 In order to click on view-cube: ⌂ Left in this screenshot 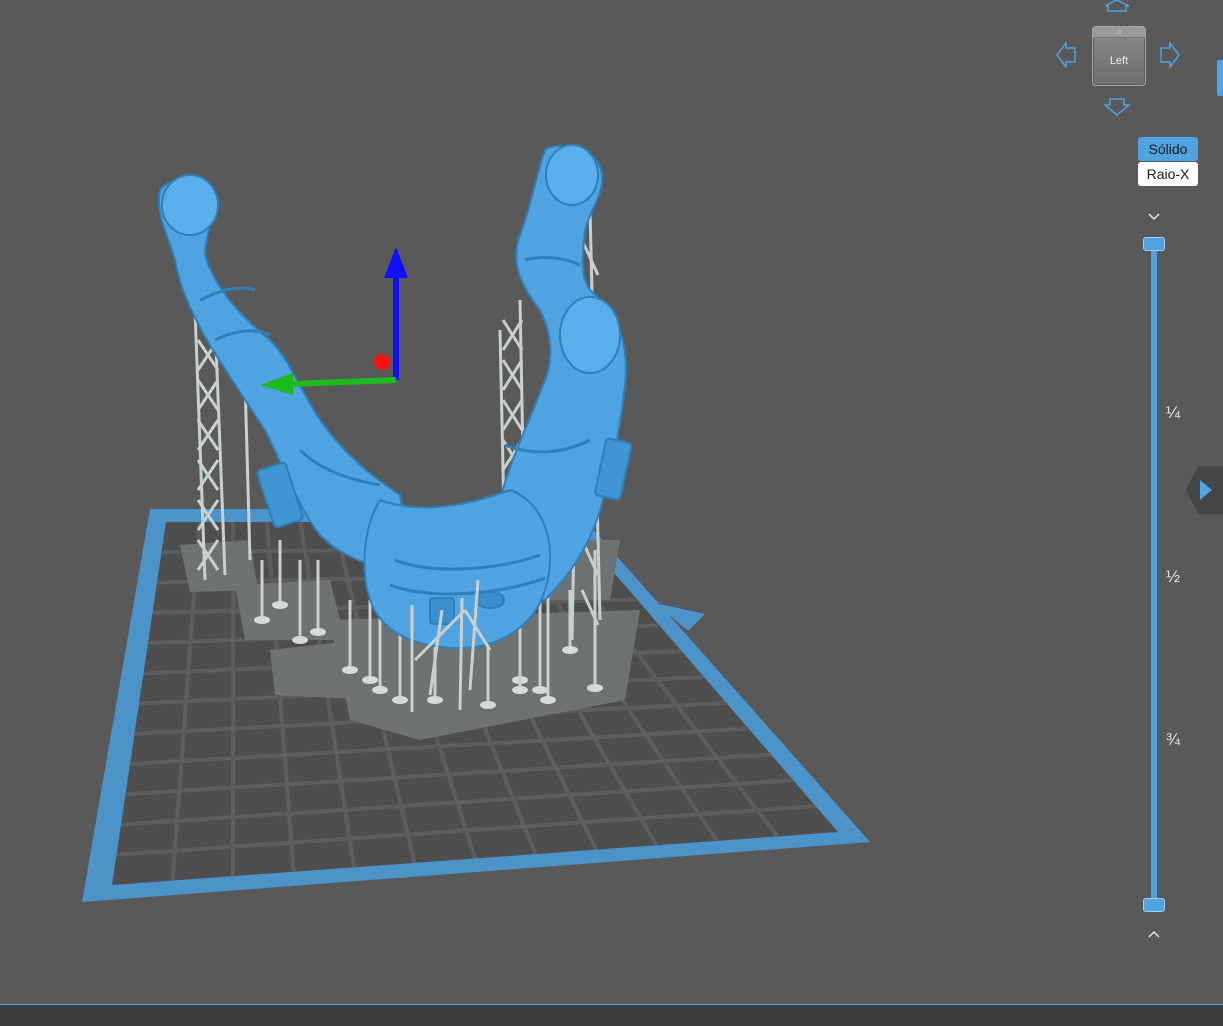, I will do `click(1119, 56)`.